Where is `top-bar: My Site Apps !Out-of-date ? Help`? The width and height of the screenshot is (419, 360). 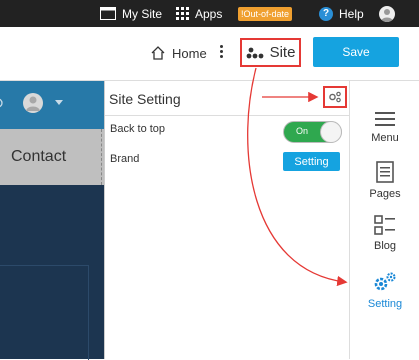 top-bar: My Site Apps !Out-of-date ? Help is located at coordinates (209, 13).